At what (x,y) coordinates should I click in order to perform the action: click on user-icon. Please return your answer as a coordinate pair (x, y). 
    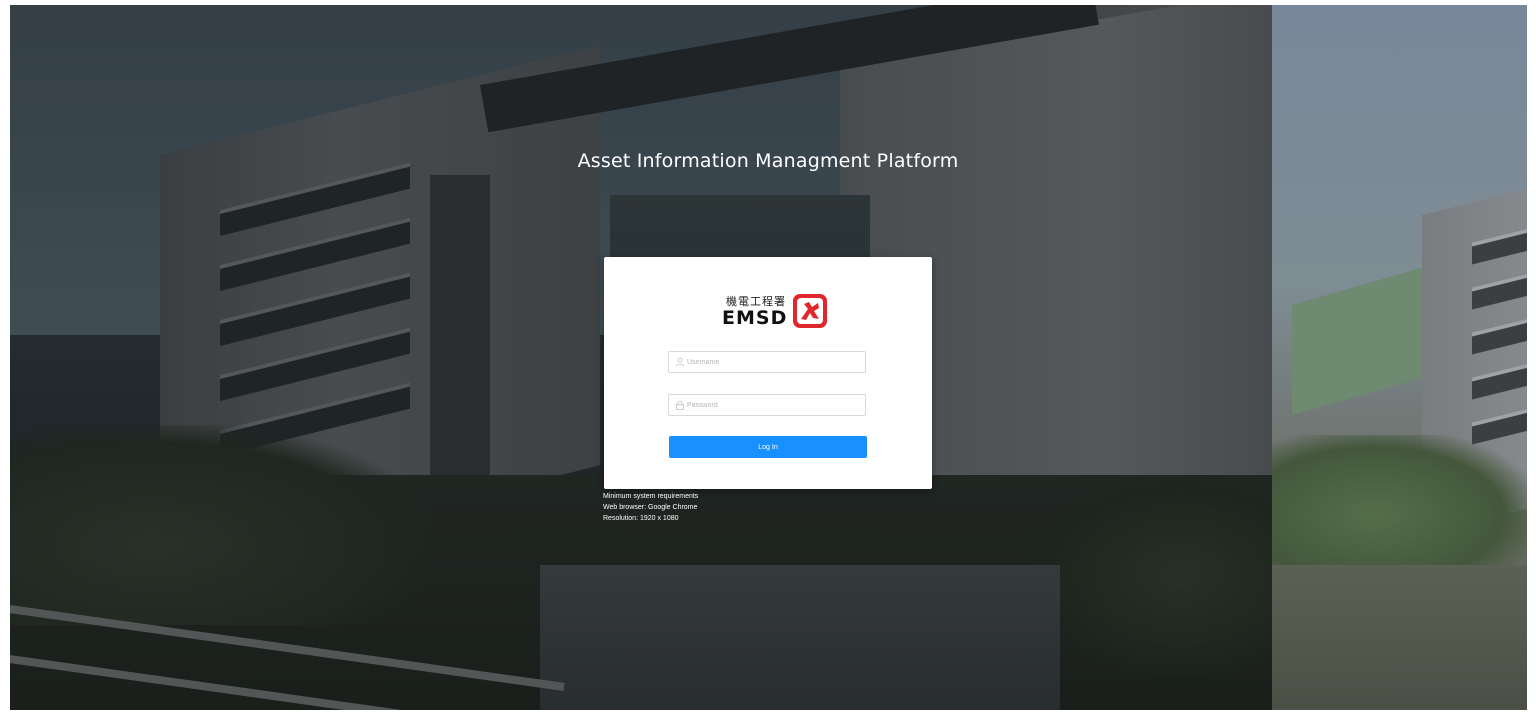
    Looking at the image, I should click on (680, 362).